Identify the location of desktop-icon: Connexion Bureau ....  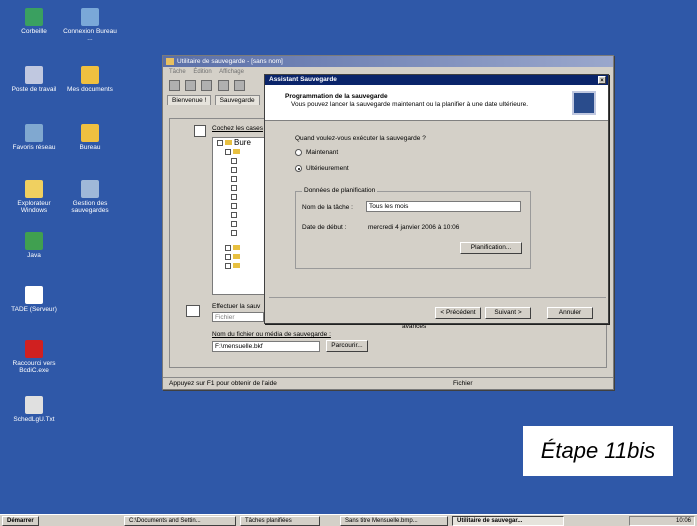
(90, 25).